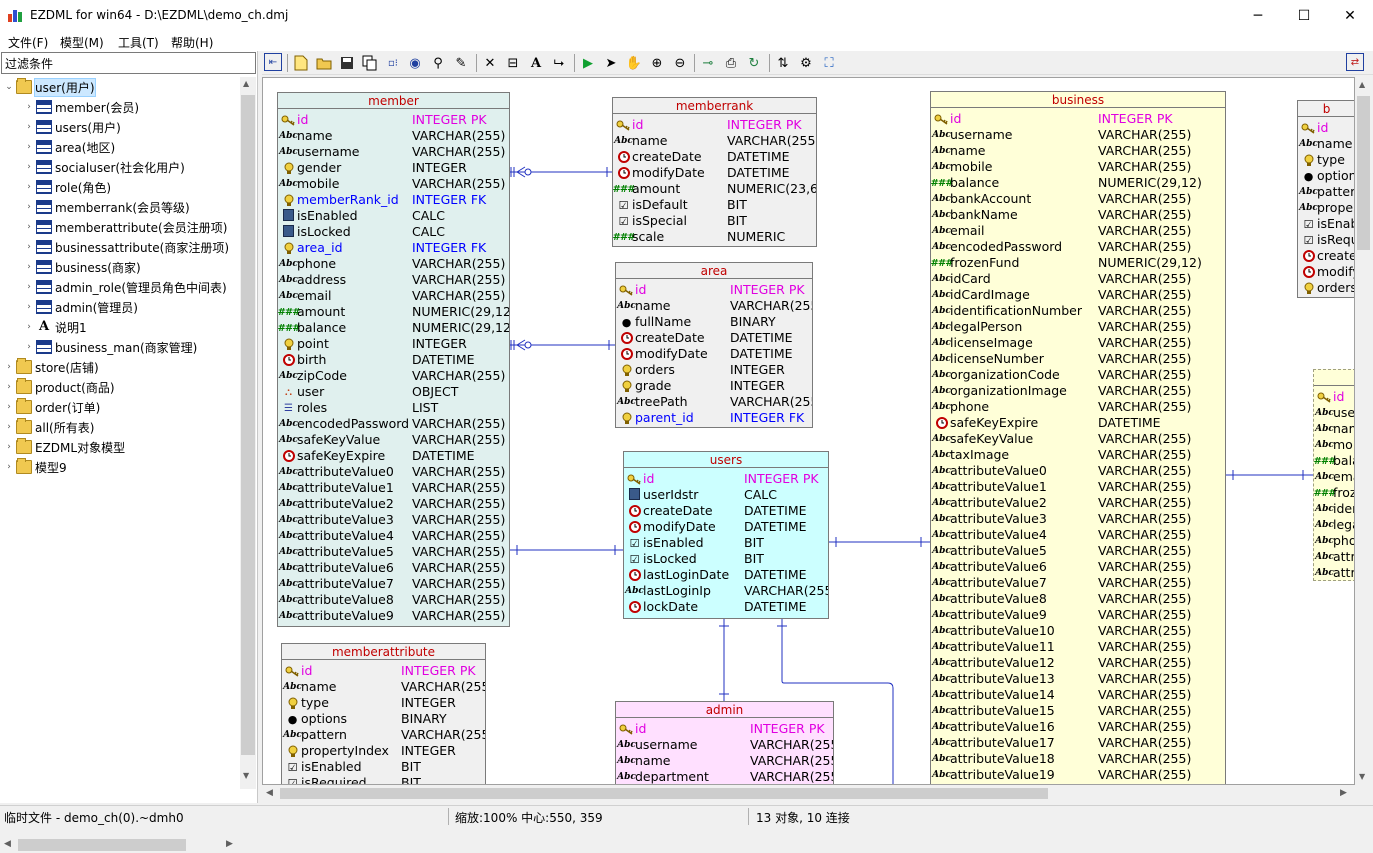 The image size is (1373, 853). What do you see at coordinates (490, 63) in the screenshot?
I see `delete-icon: ✕` at bounding box center [490, 63].